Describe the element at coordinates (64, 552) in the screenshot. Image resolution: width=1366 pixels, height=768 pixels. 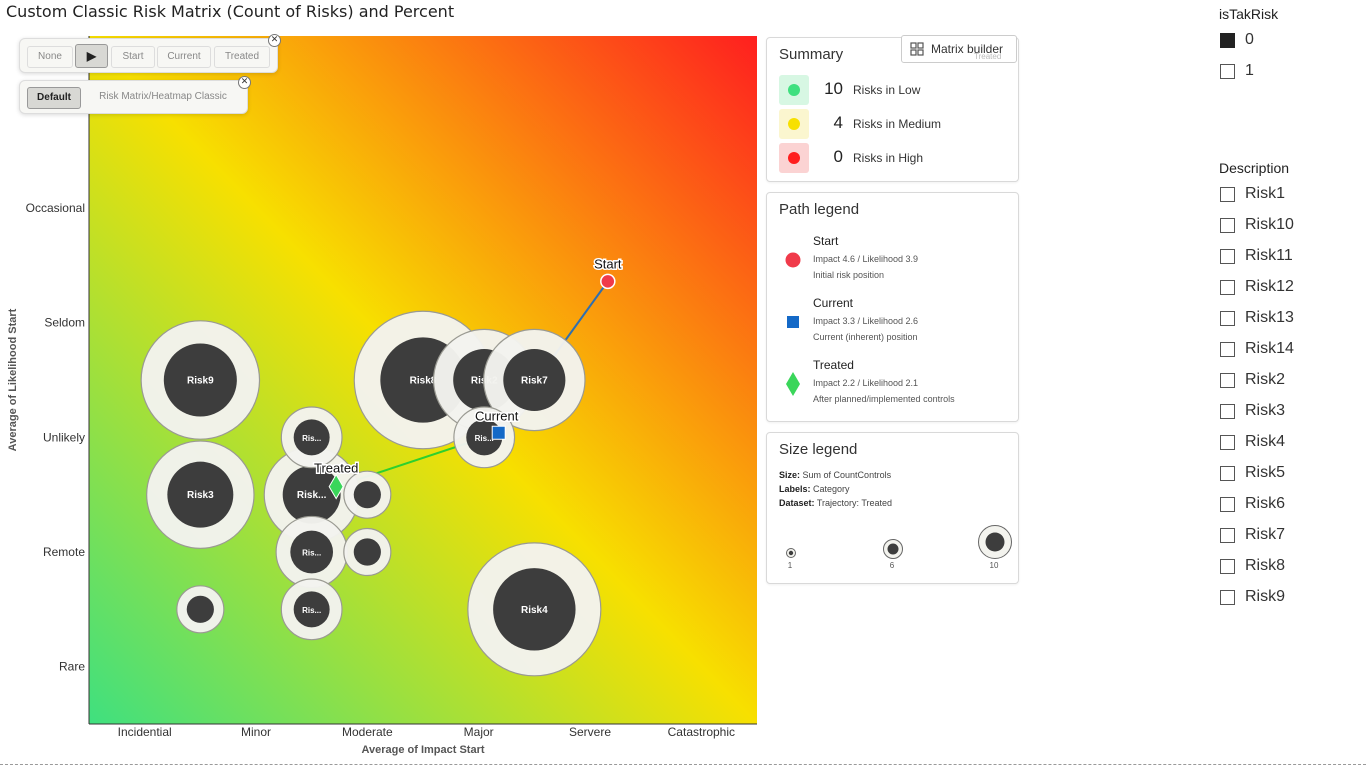
I see `y-tick-label: Remote` at that location.